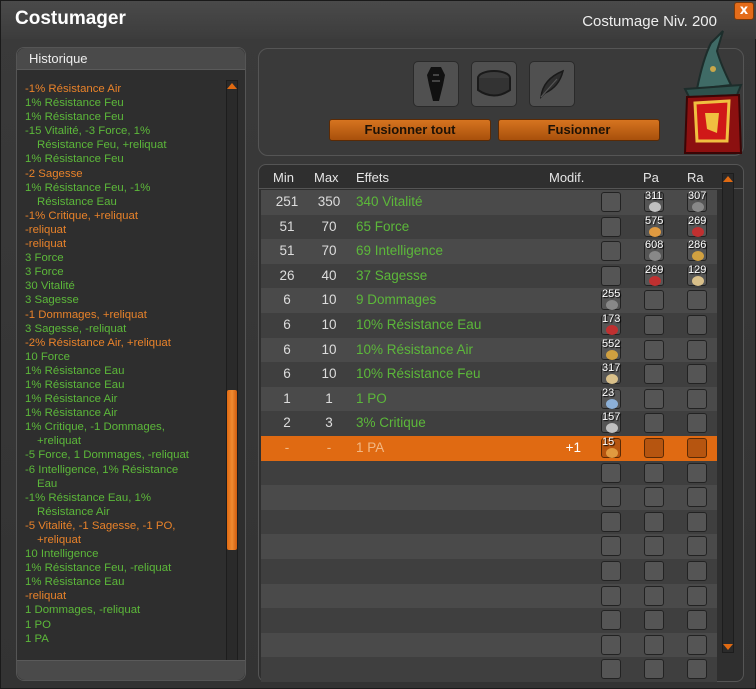 The width and height of the screenshot is (756, 689). Describe the element at coordinates (713, 92) in the screenshot. I see `costume-preview-icon` at that location.